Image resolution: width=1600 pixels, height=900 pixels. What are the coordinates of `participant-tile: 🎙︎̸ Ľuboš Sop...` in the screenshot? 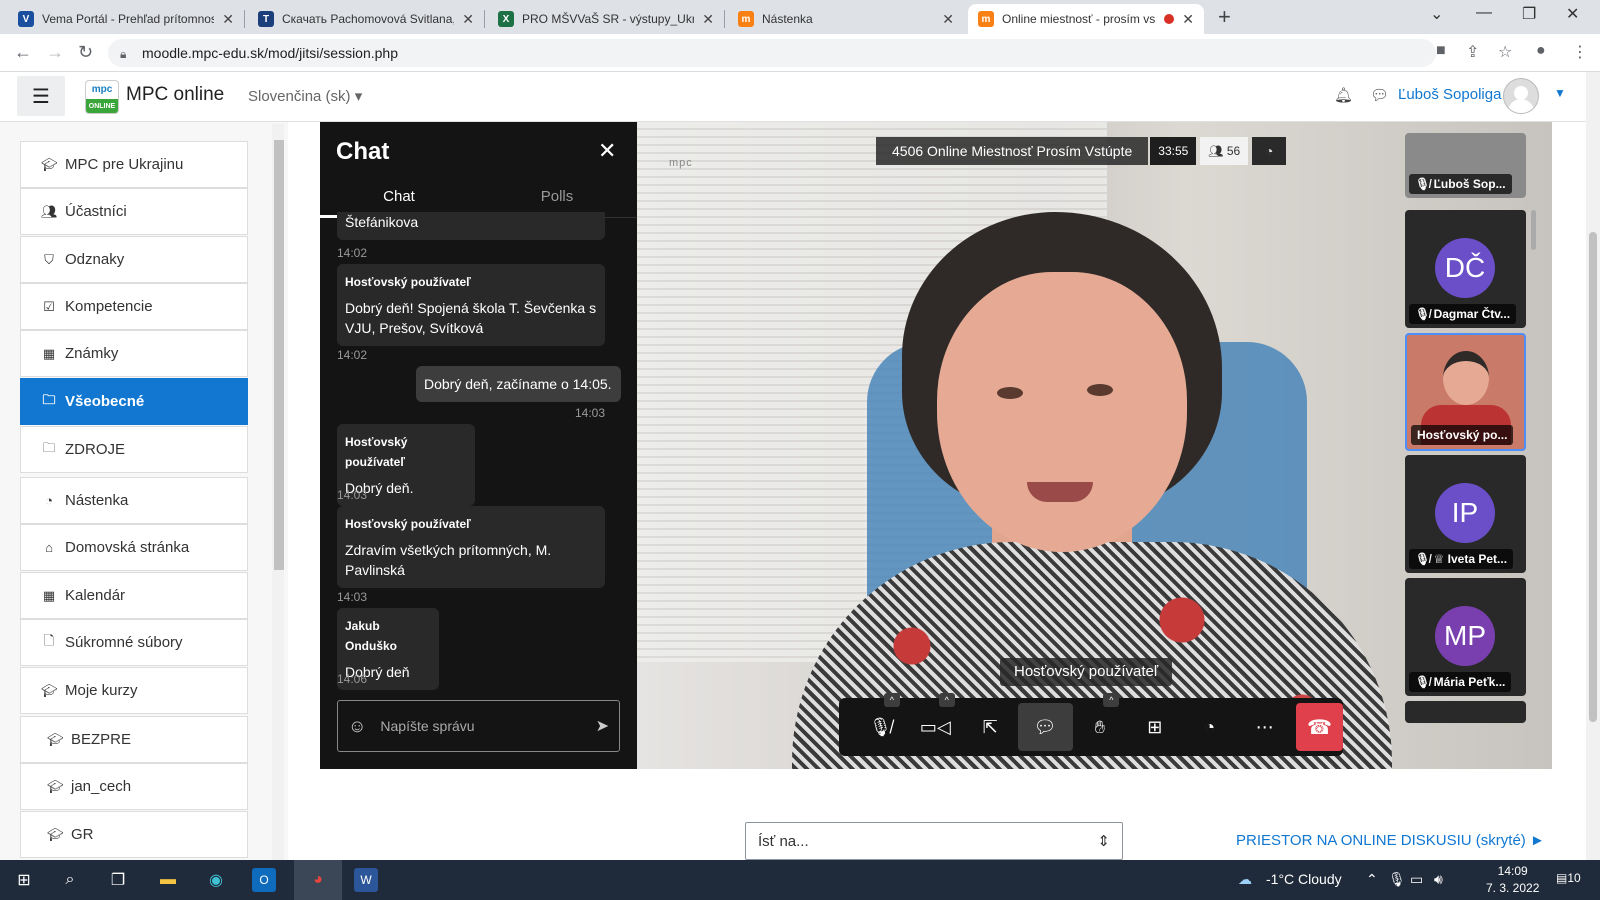 It's located at (1465, 165).